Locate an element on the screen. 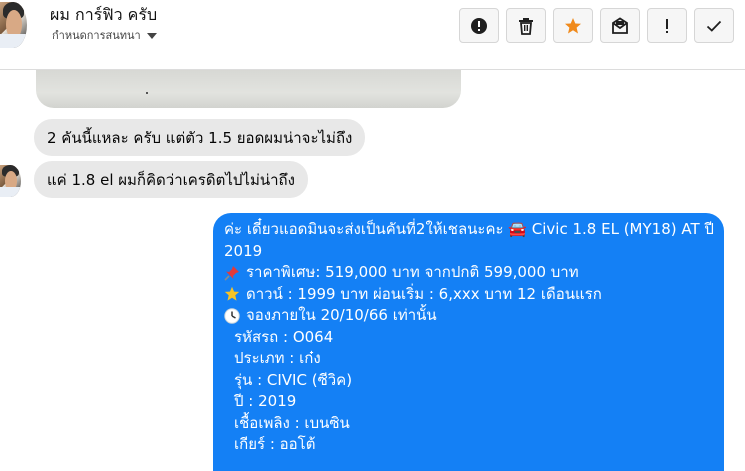 The height and width of the screenshot is (471, 745). car-year-text: ปี : 2019 is located at coordinates (265, 401).